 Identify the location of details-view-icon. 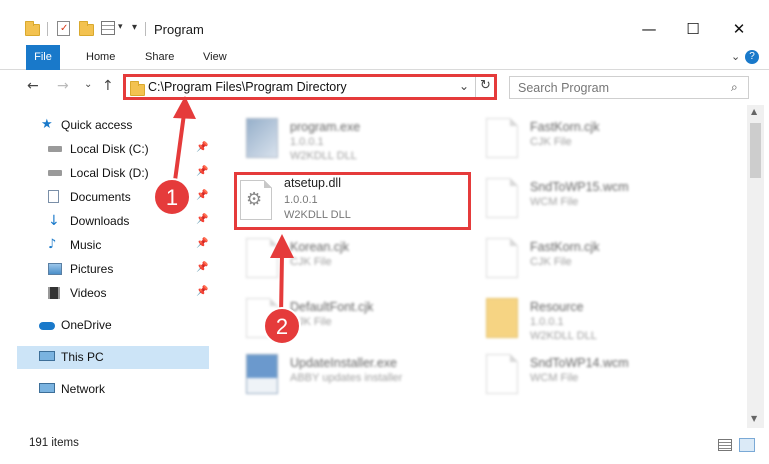
(725, 445).